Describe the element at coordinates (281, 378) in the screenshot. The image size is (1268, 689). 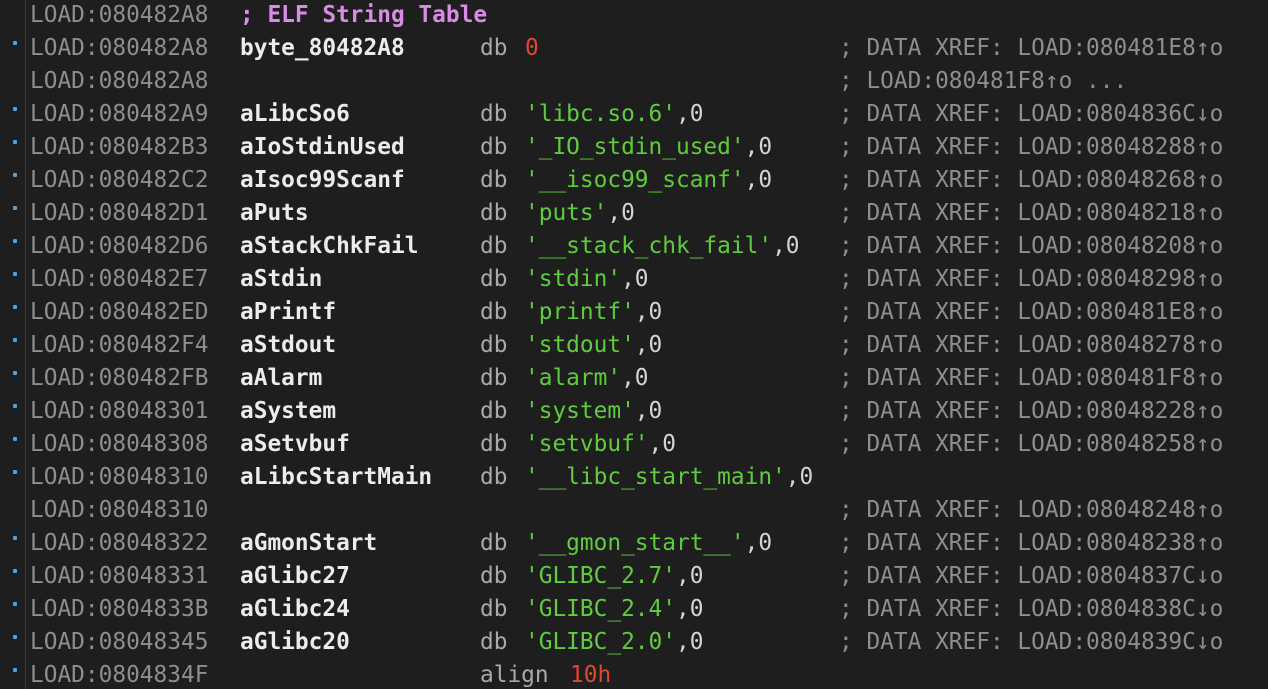
I see `label-name: aAlarm` at that location.